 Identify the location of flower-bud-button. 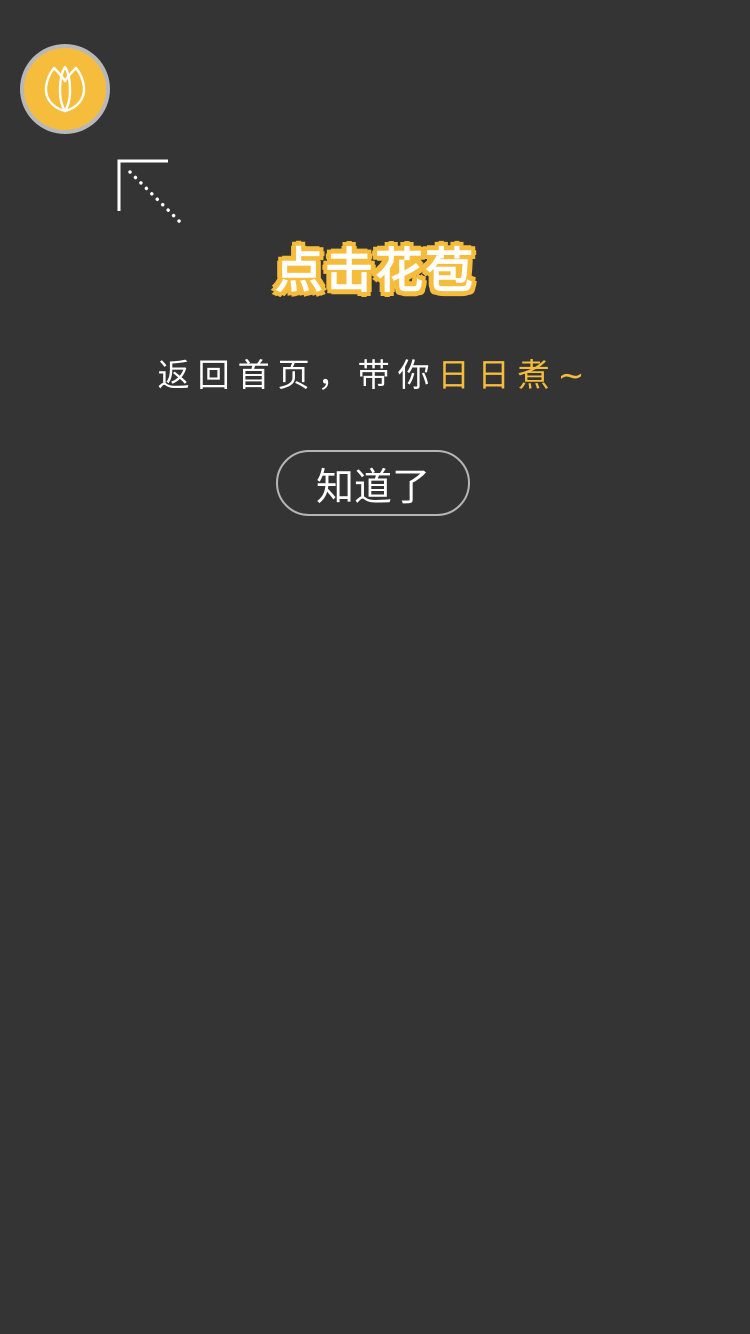
(65, 89).